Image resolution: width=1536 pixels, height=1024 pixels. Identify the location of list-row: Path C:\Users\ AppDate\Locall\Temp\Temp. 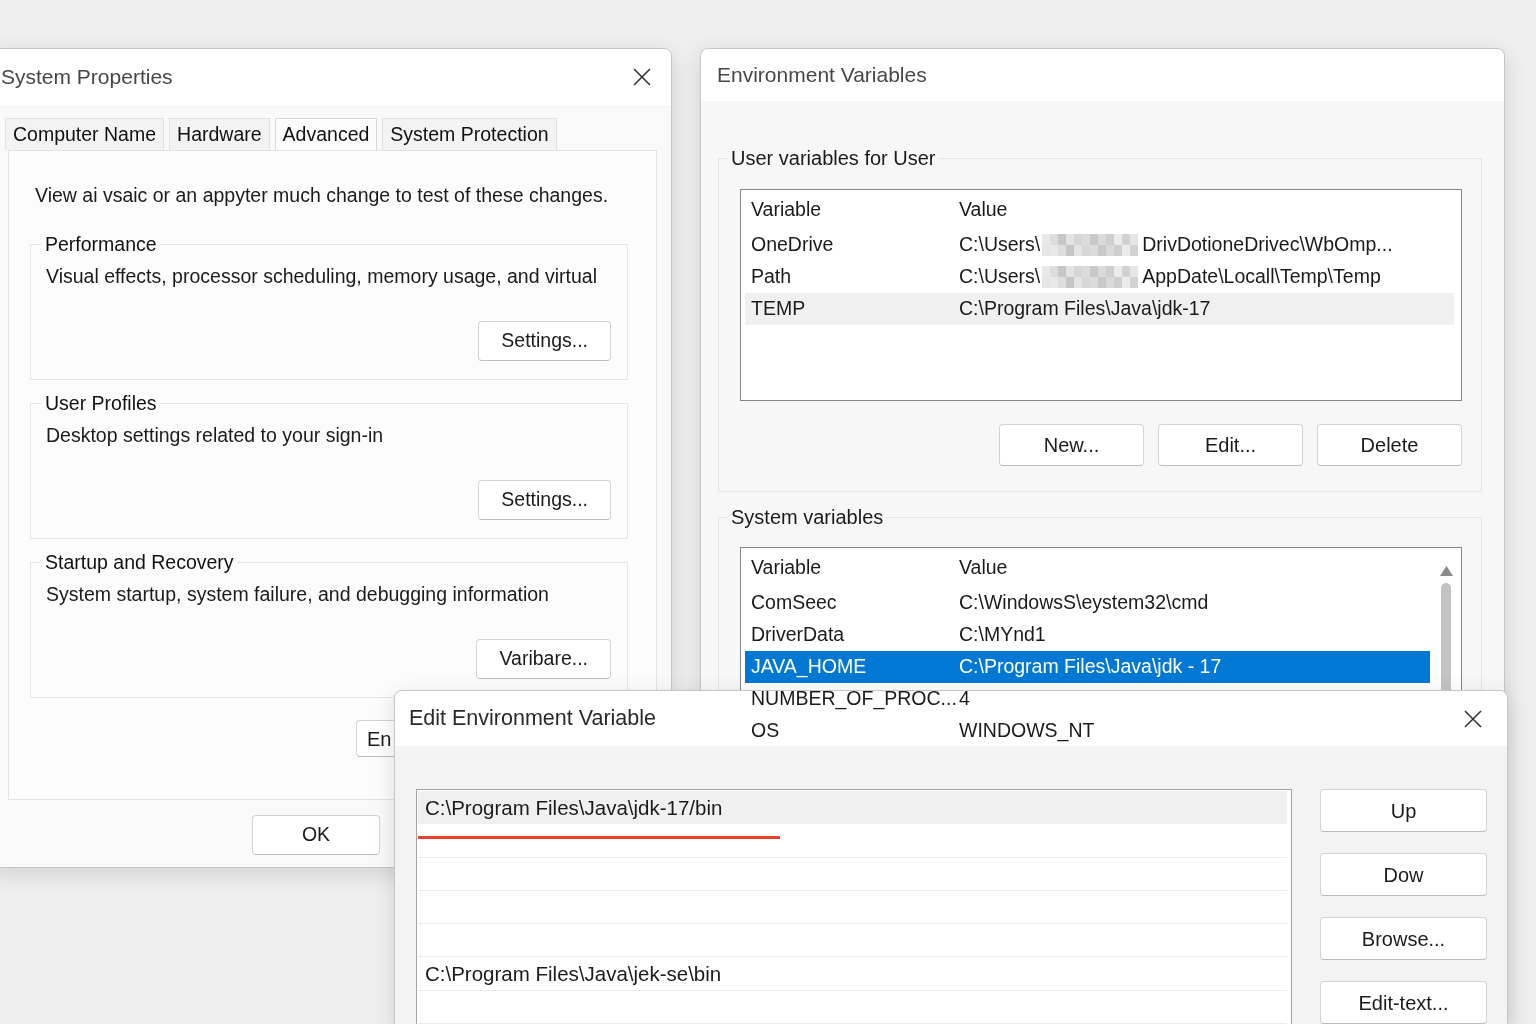
(1099, 277).